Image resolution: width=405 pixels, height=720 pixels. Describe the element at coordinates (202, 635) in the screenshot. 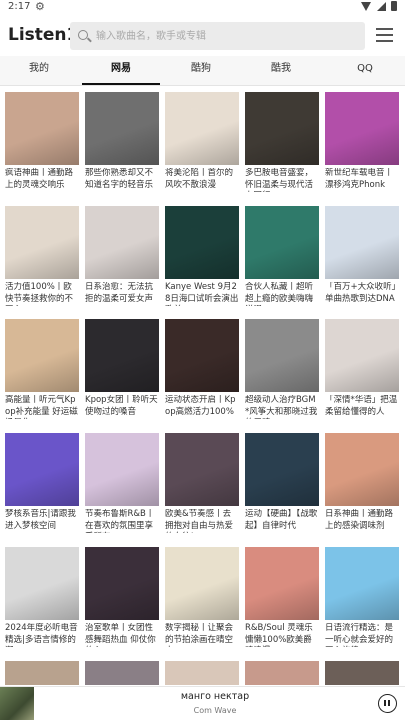

I see `playlist-title: 数字揭秘丨让聚会的节拍涂画在晴空中` at that location.